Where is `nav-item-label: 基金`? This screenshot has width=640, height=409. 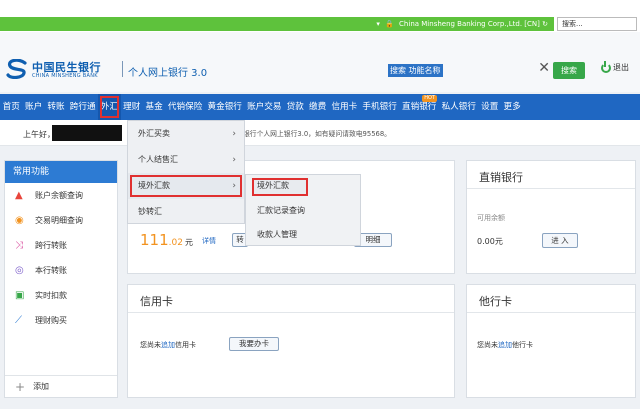 nav-item-label: 基金 is located at coordinates (154, 107).